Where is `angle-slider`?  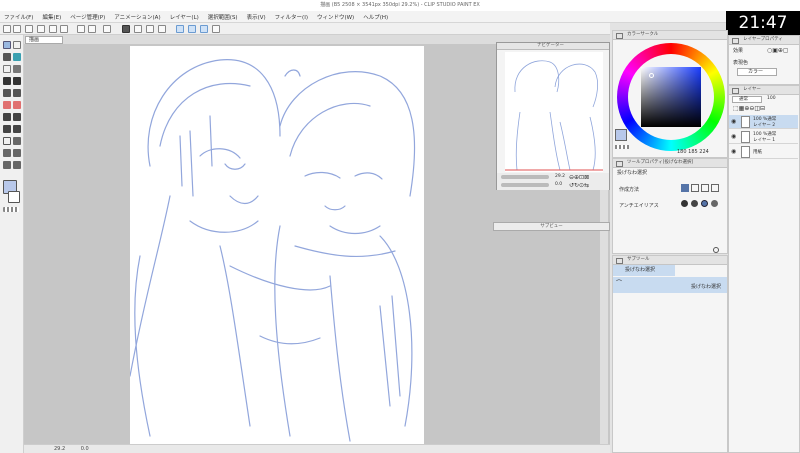 angle-slider is located at coordinates (525, 185).